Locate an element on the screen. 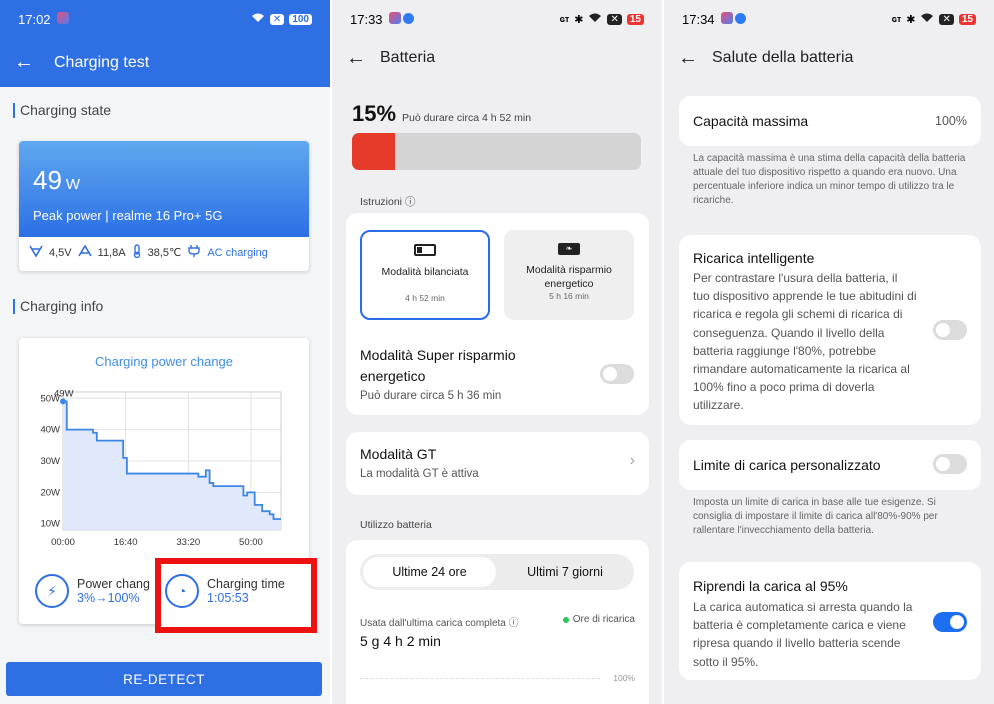 The image size is (994, 704). smart-charging-toggle is located at coordinates (950, 330).